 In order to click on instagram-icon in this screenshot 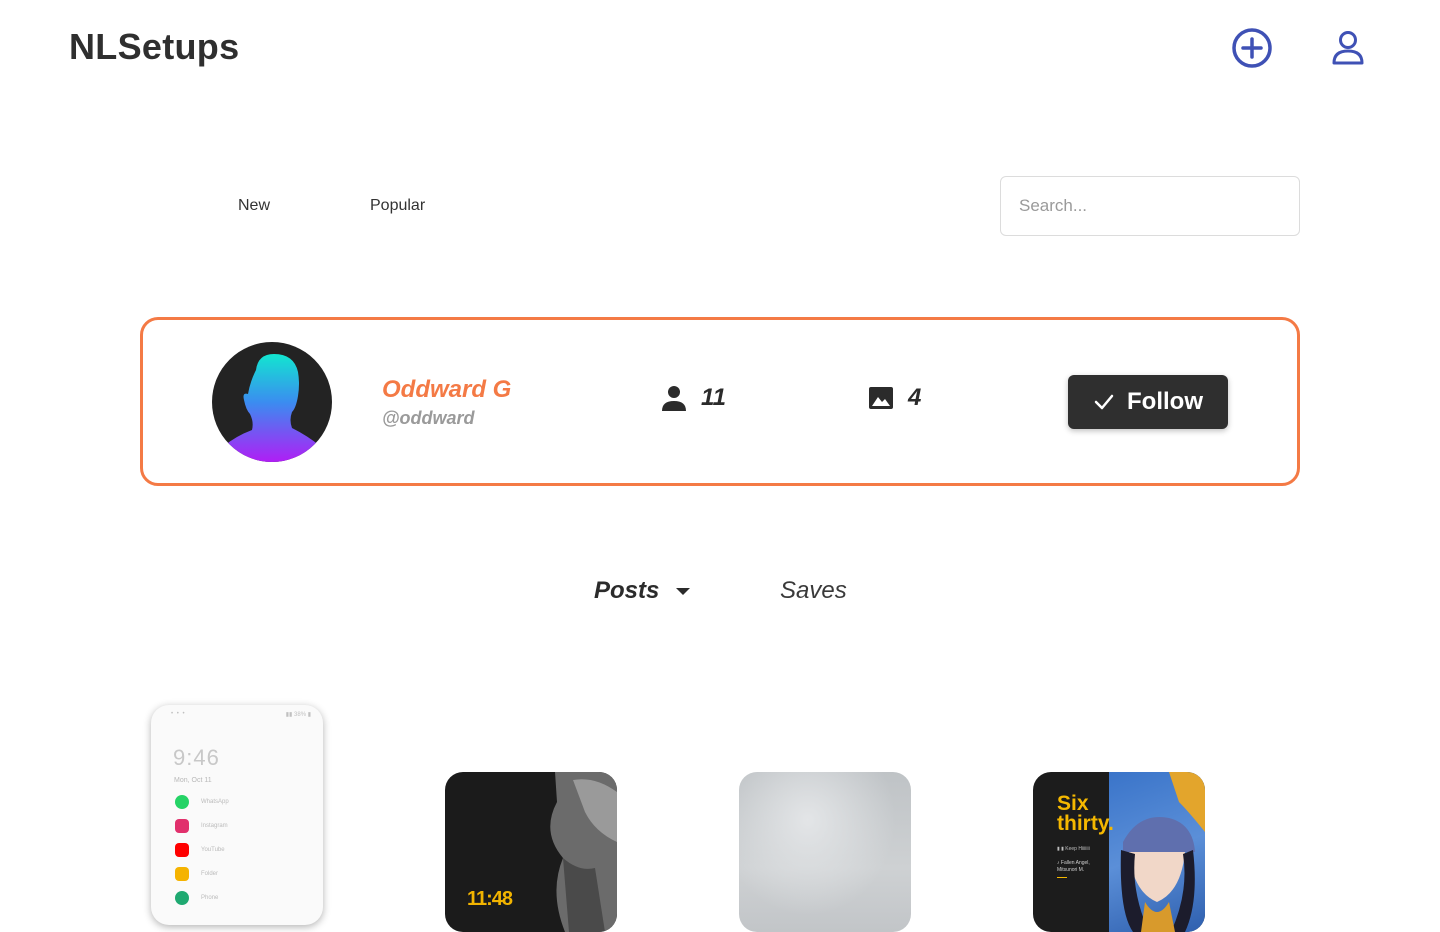, I will do `click(182, 826)`.